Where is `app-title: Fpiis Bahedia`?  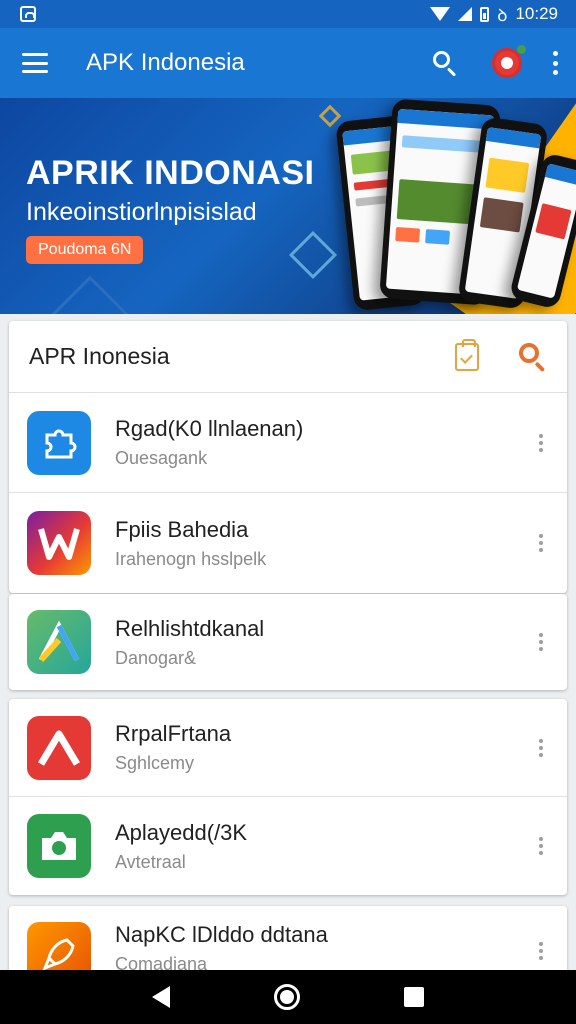 app-title: Fpiis Bahedia is located at coordinates (182, 529).